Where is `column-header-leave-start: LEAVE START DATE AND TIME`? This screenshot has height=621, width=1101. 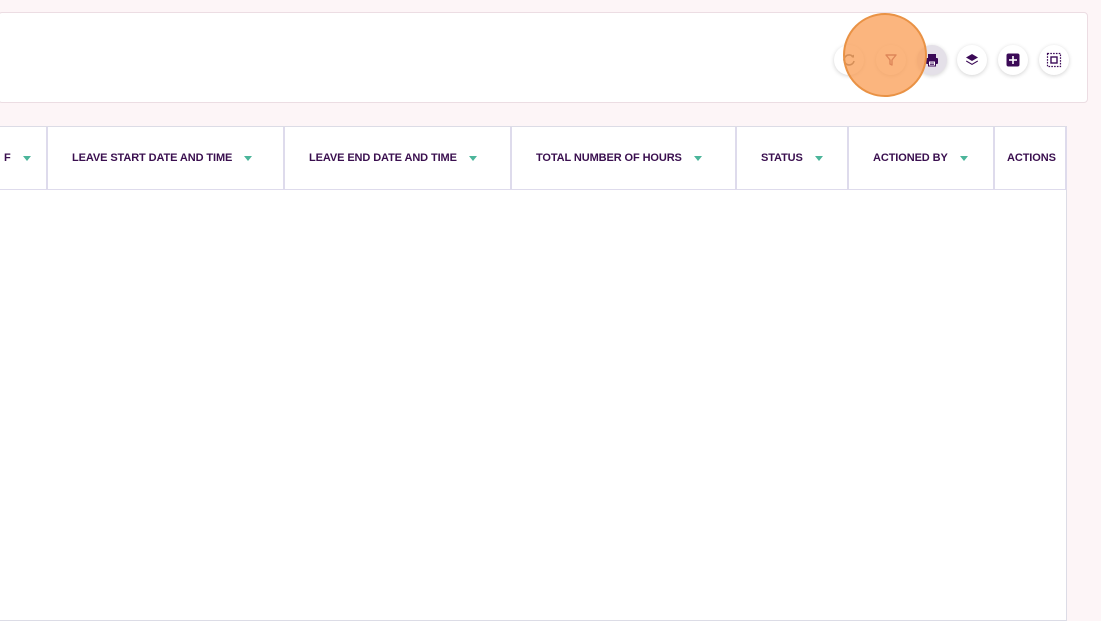
column-header-leave-start: LEAVE START DATE AND TIME is located at coordinates (166, 158).